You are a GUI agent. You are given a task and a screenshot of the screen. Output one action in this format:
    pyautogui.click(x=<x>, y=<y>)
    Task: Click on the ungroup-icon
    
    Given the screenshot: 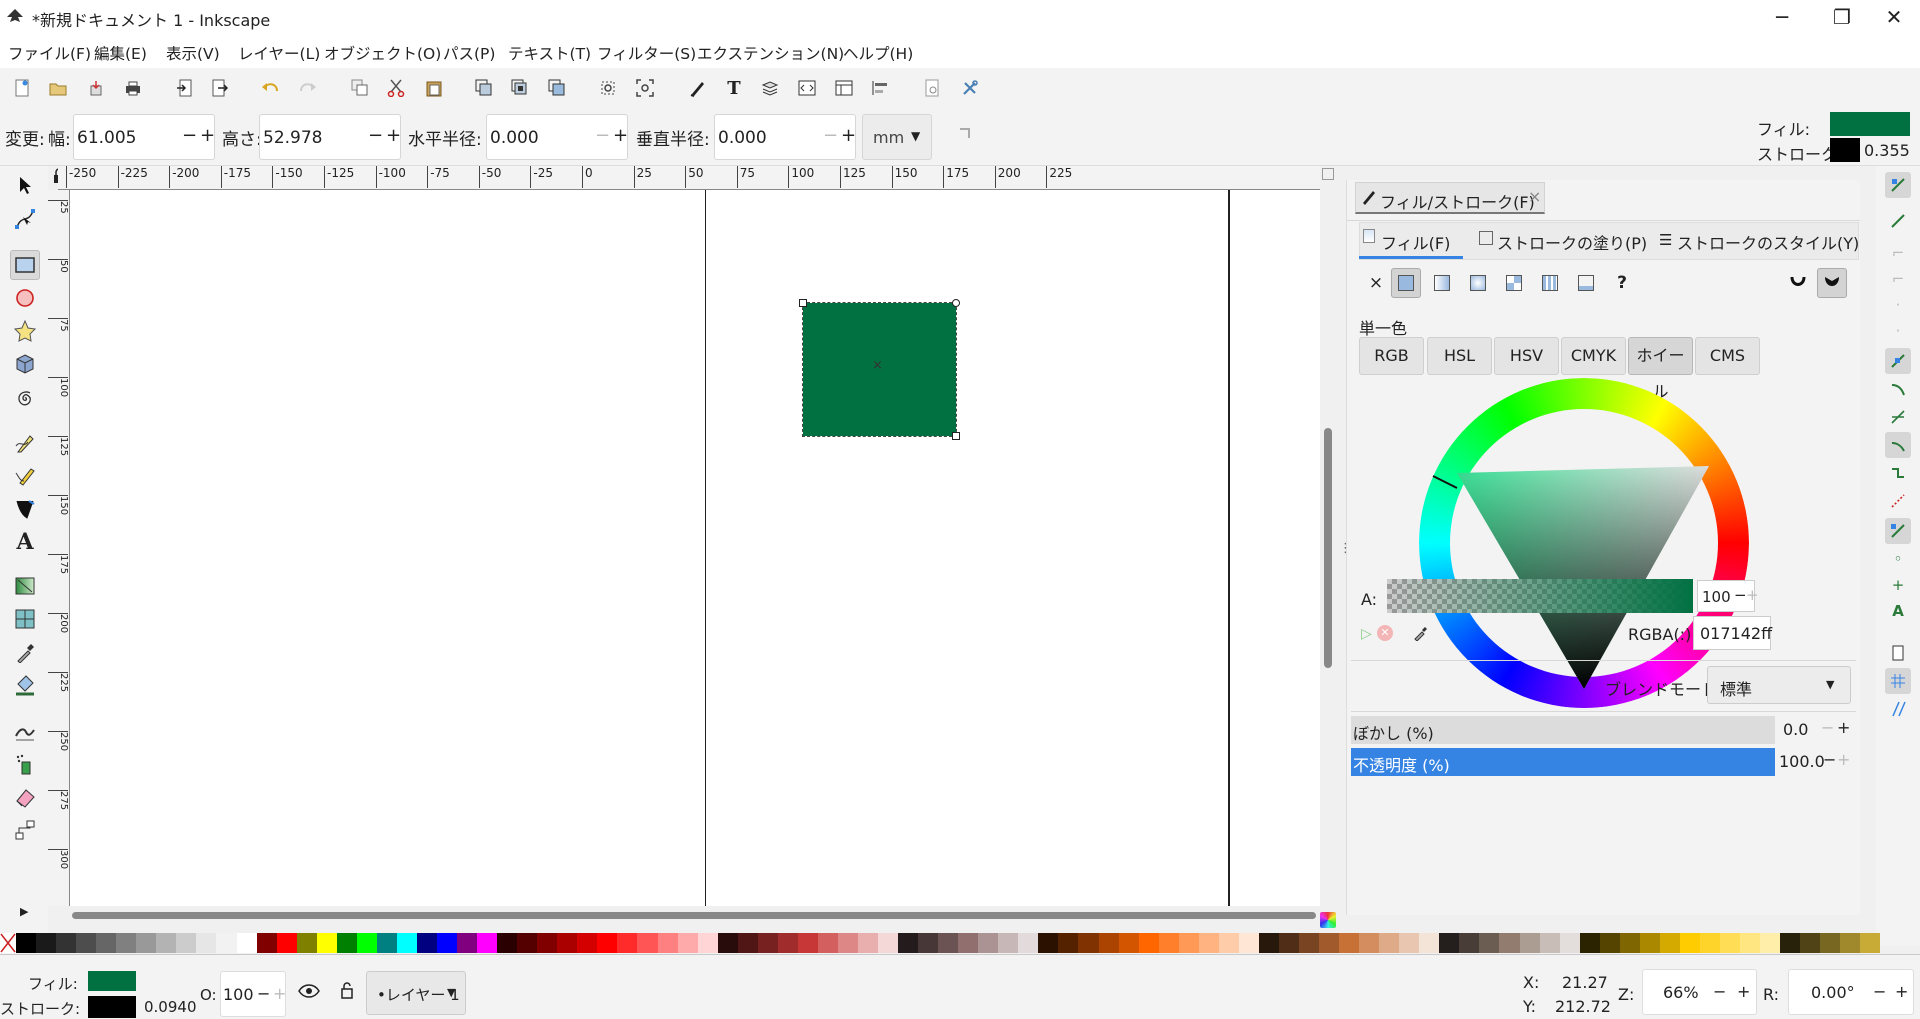 What is the action you would take?
    pyautogui.click(x=520, y=88)
    